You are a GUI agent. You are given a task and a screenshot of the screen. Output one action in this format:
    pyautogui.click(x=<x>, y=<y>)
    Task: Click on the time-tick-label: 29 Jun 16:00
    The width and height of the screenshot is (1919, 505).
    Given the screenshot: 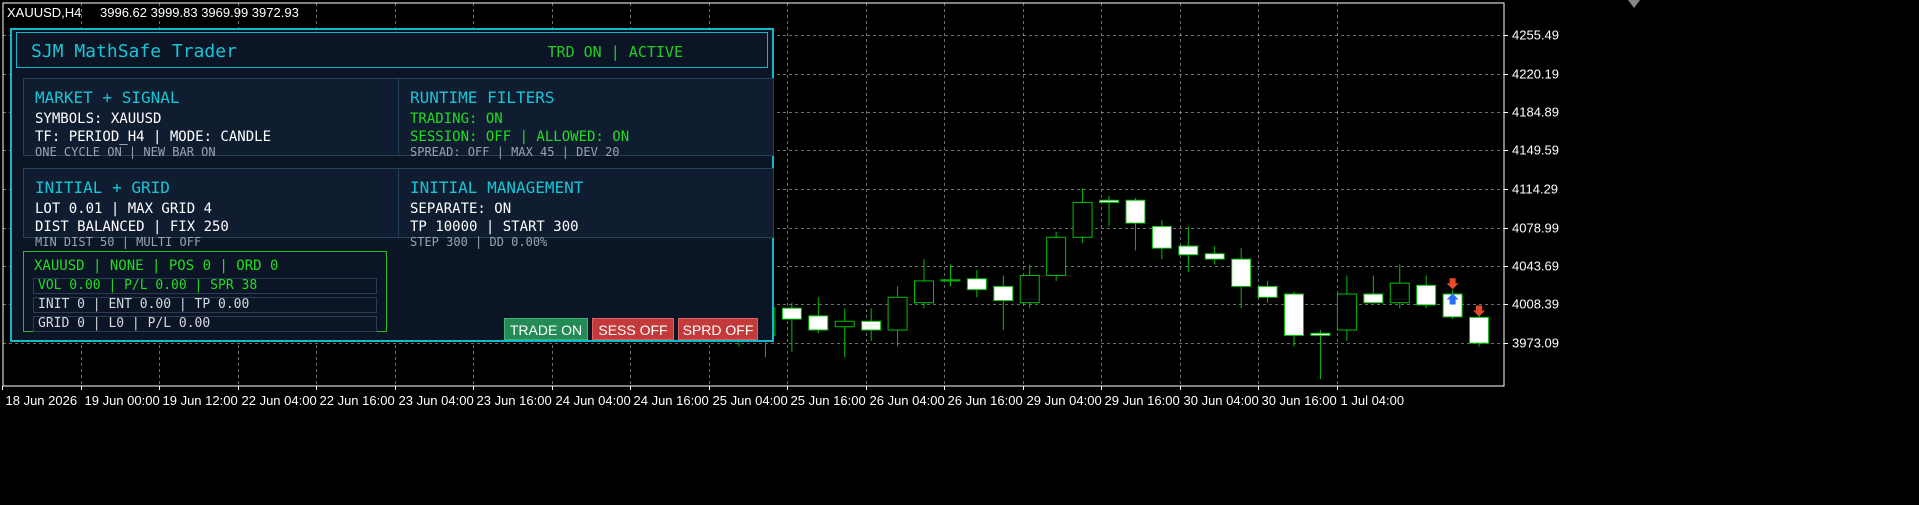 What is the action you would take?
    pyautogui.click(x=1142, y=400)
    